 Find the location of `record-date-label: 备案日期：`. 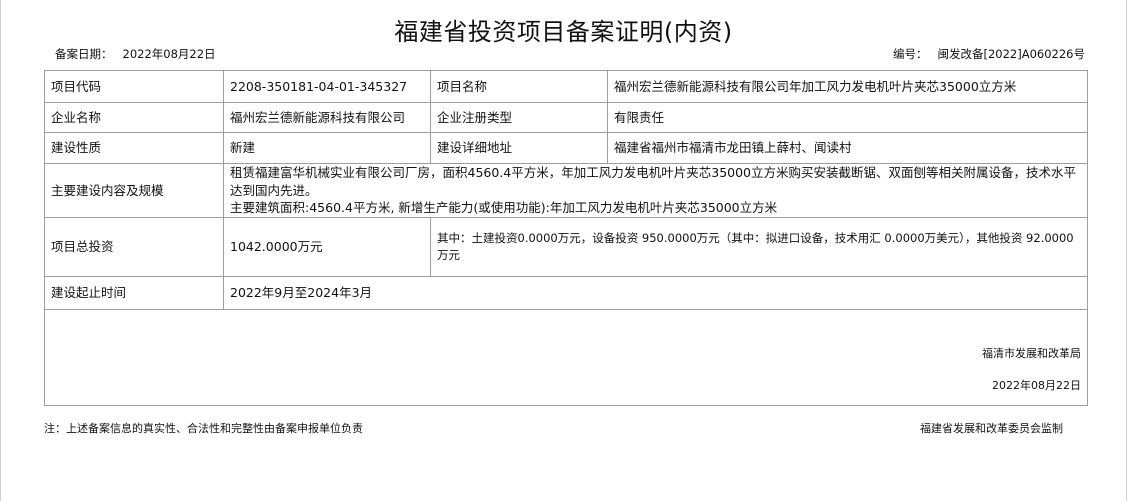

record-date-label: 备案日期： is located at coordinates (84, 54).